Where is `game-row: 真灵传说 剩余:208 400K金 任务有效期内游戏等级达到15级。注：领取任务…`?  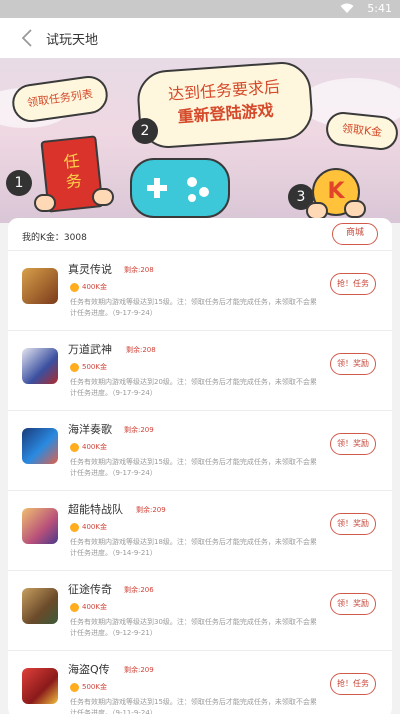
game-row: 真灵传说 剩余:208 400K金 任务有效期内游戏等级达到15级。注：领取任务… is located at coordinates (200, 290).